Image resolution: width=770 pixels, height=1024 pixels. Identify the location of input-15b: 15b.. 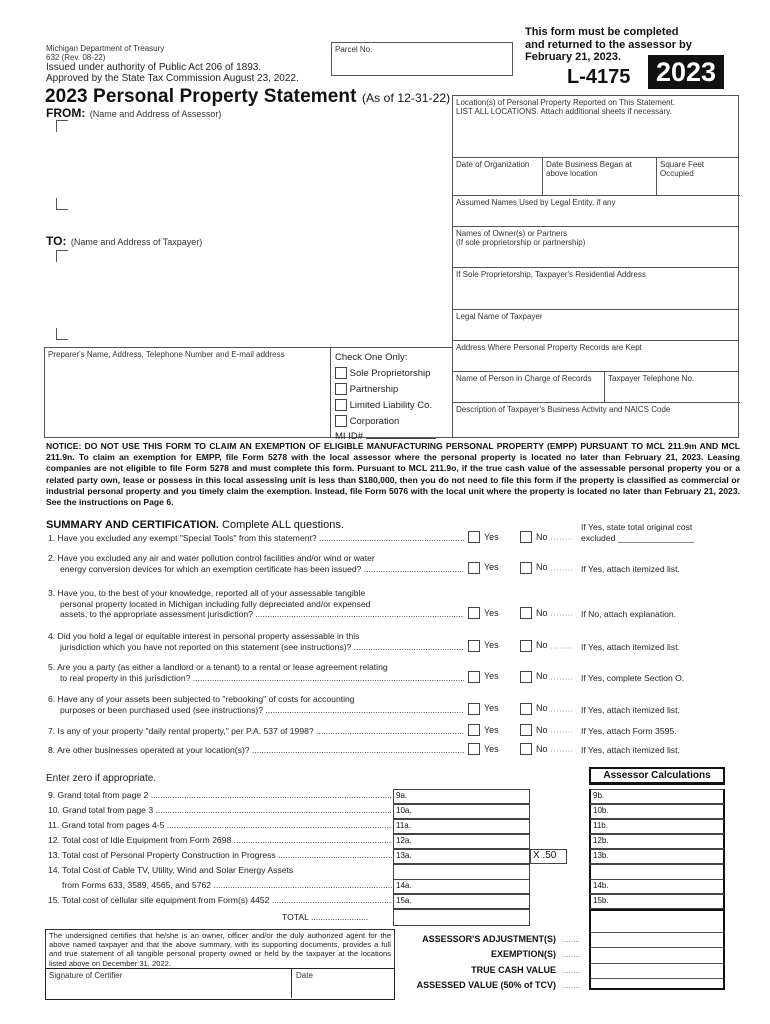
(657, 901).